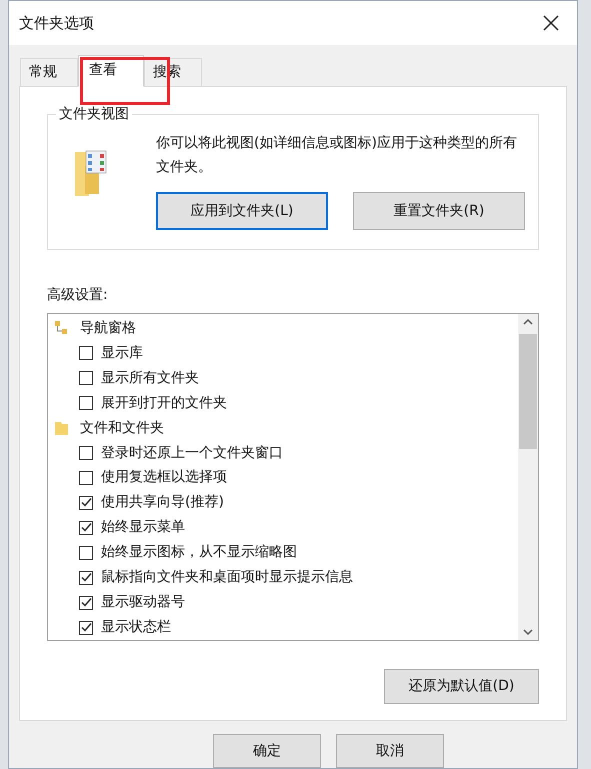 The height and width of the screenshot is (769, 591). What do you see at coordinates (551, 23) in the screenshot?
I see `close-icon` at bounding box center [551, 23].